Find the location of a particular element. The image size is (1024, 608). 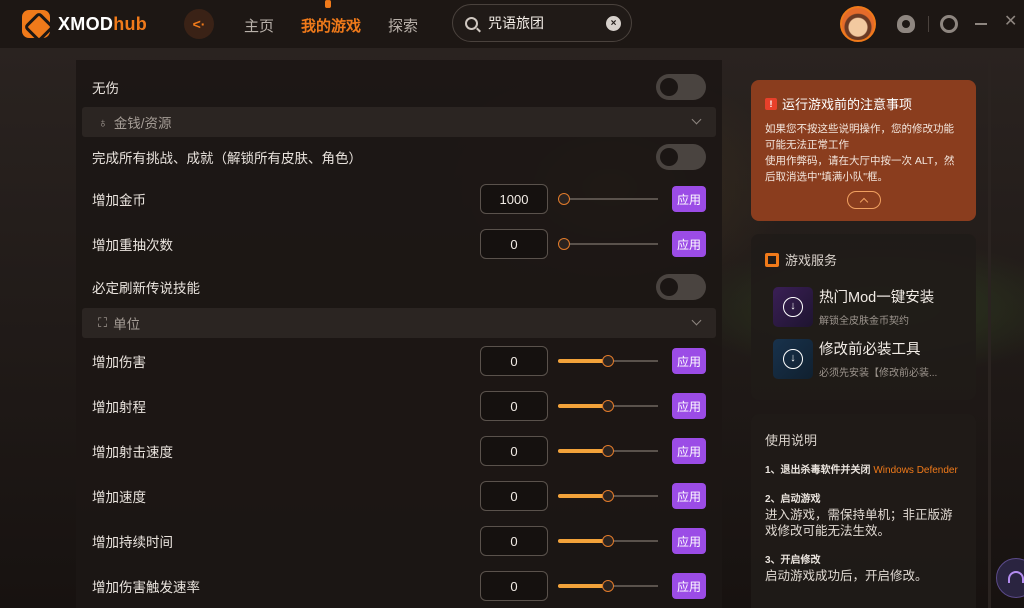

coin-bag-icon: ♁ is located at coordinates (103, 122).